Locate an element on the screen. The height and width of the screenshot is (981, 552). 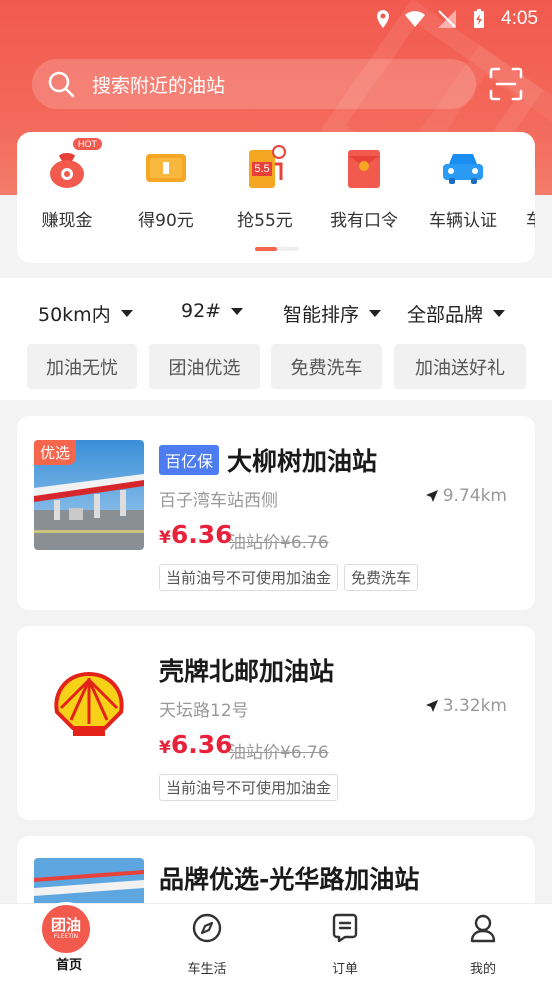
tab-profile: 我的 is located at coordinates (483, 944).